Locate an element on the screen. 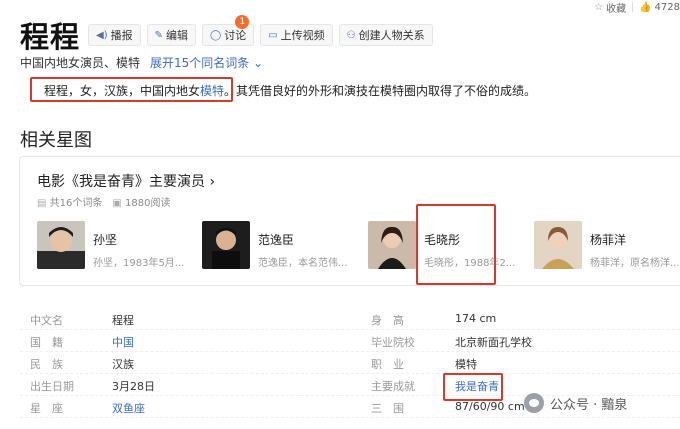  entry-count: 共16个词条 is located at coordinates (76, 203).